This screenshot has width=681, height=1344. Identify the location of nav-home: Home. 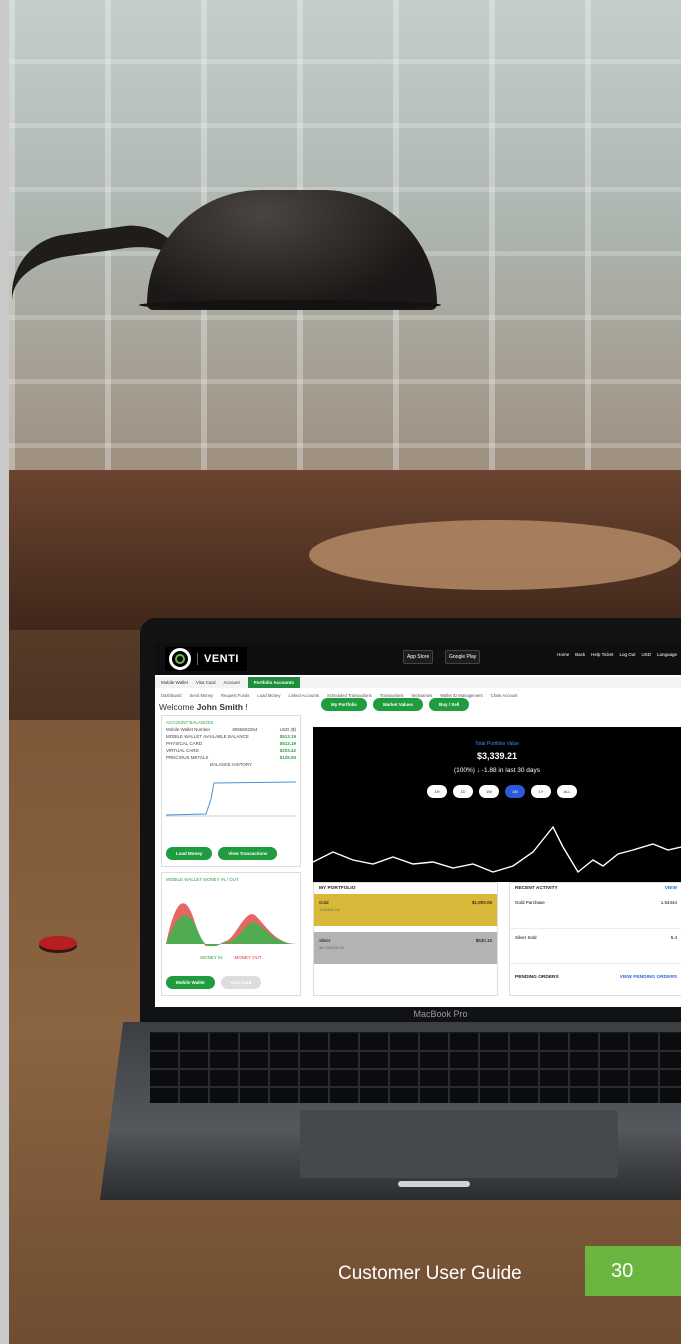
(563, 654).